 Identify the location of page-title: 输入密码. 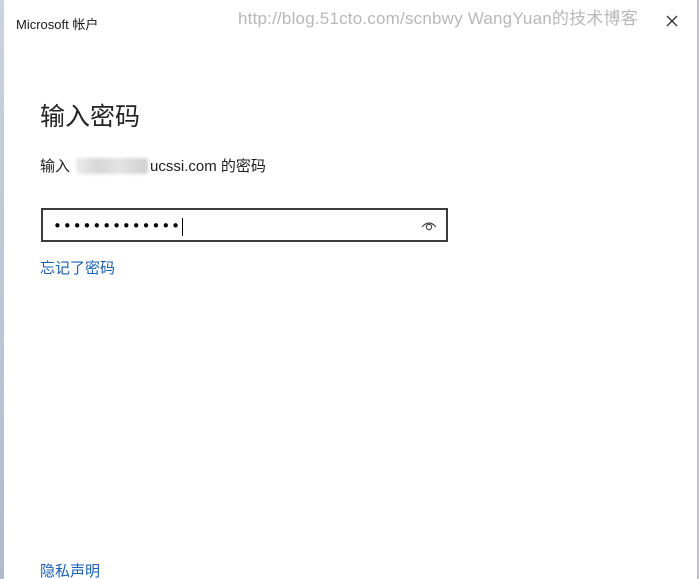
(90, 117).